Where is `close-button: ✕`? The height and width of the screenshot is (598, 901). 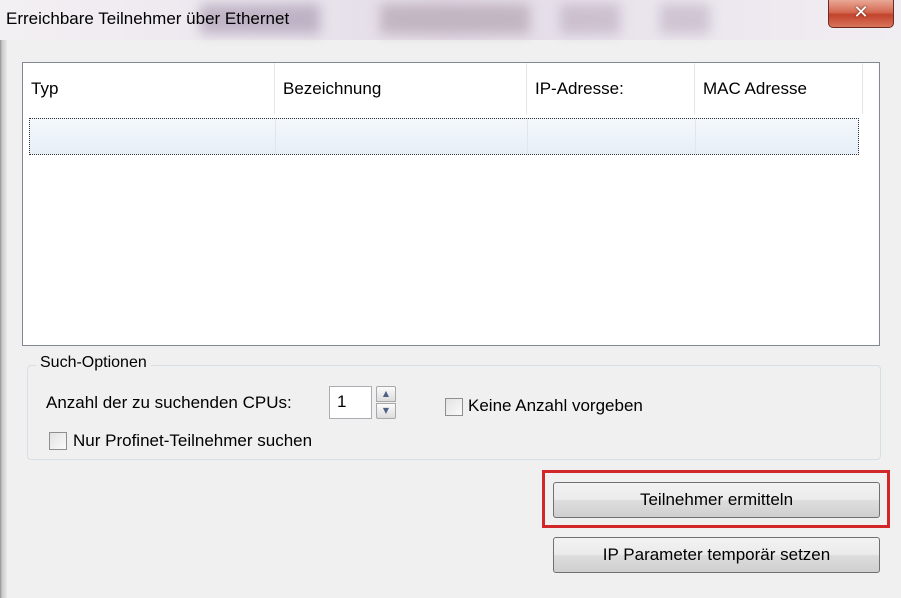 close-button: ✕ is located at coordinates (861, 14).